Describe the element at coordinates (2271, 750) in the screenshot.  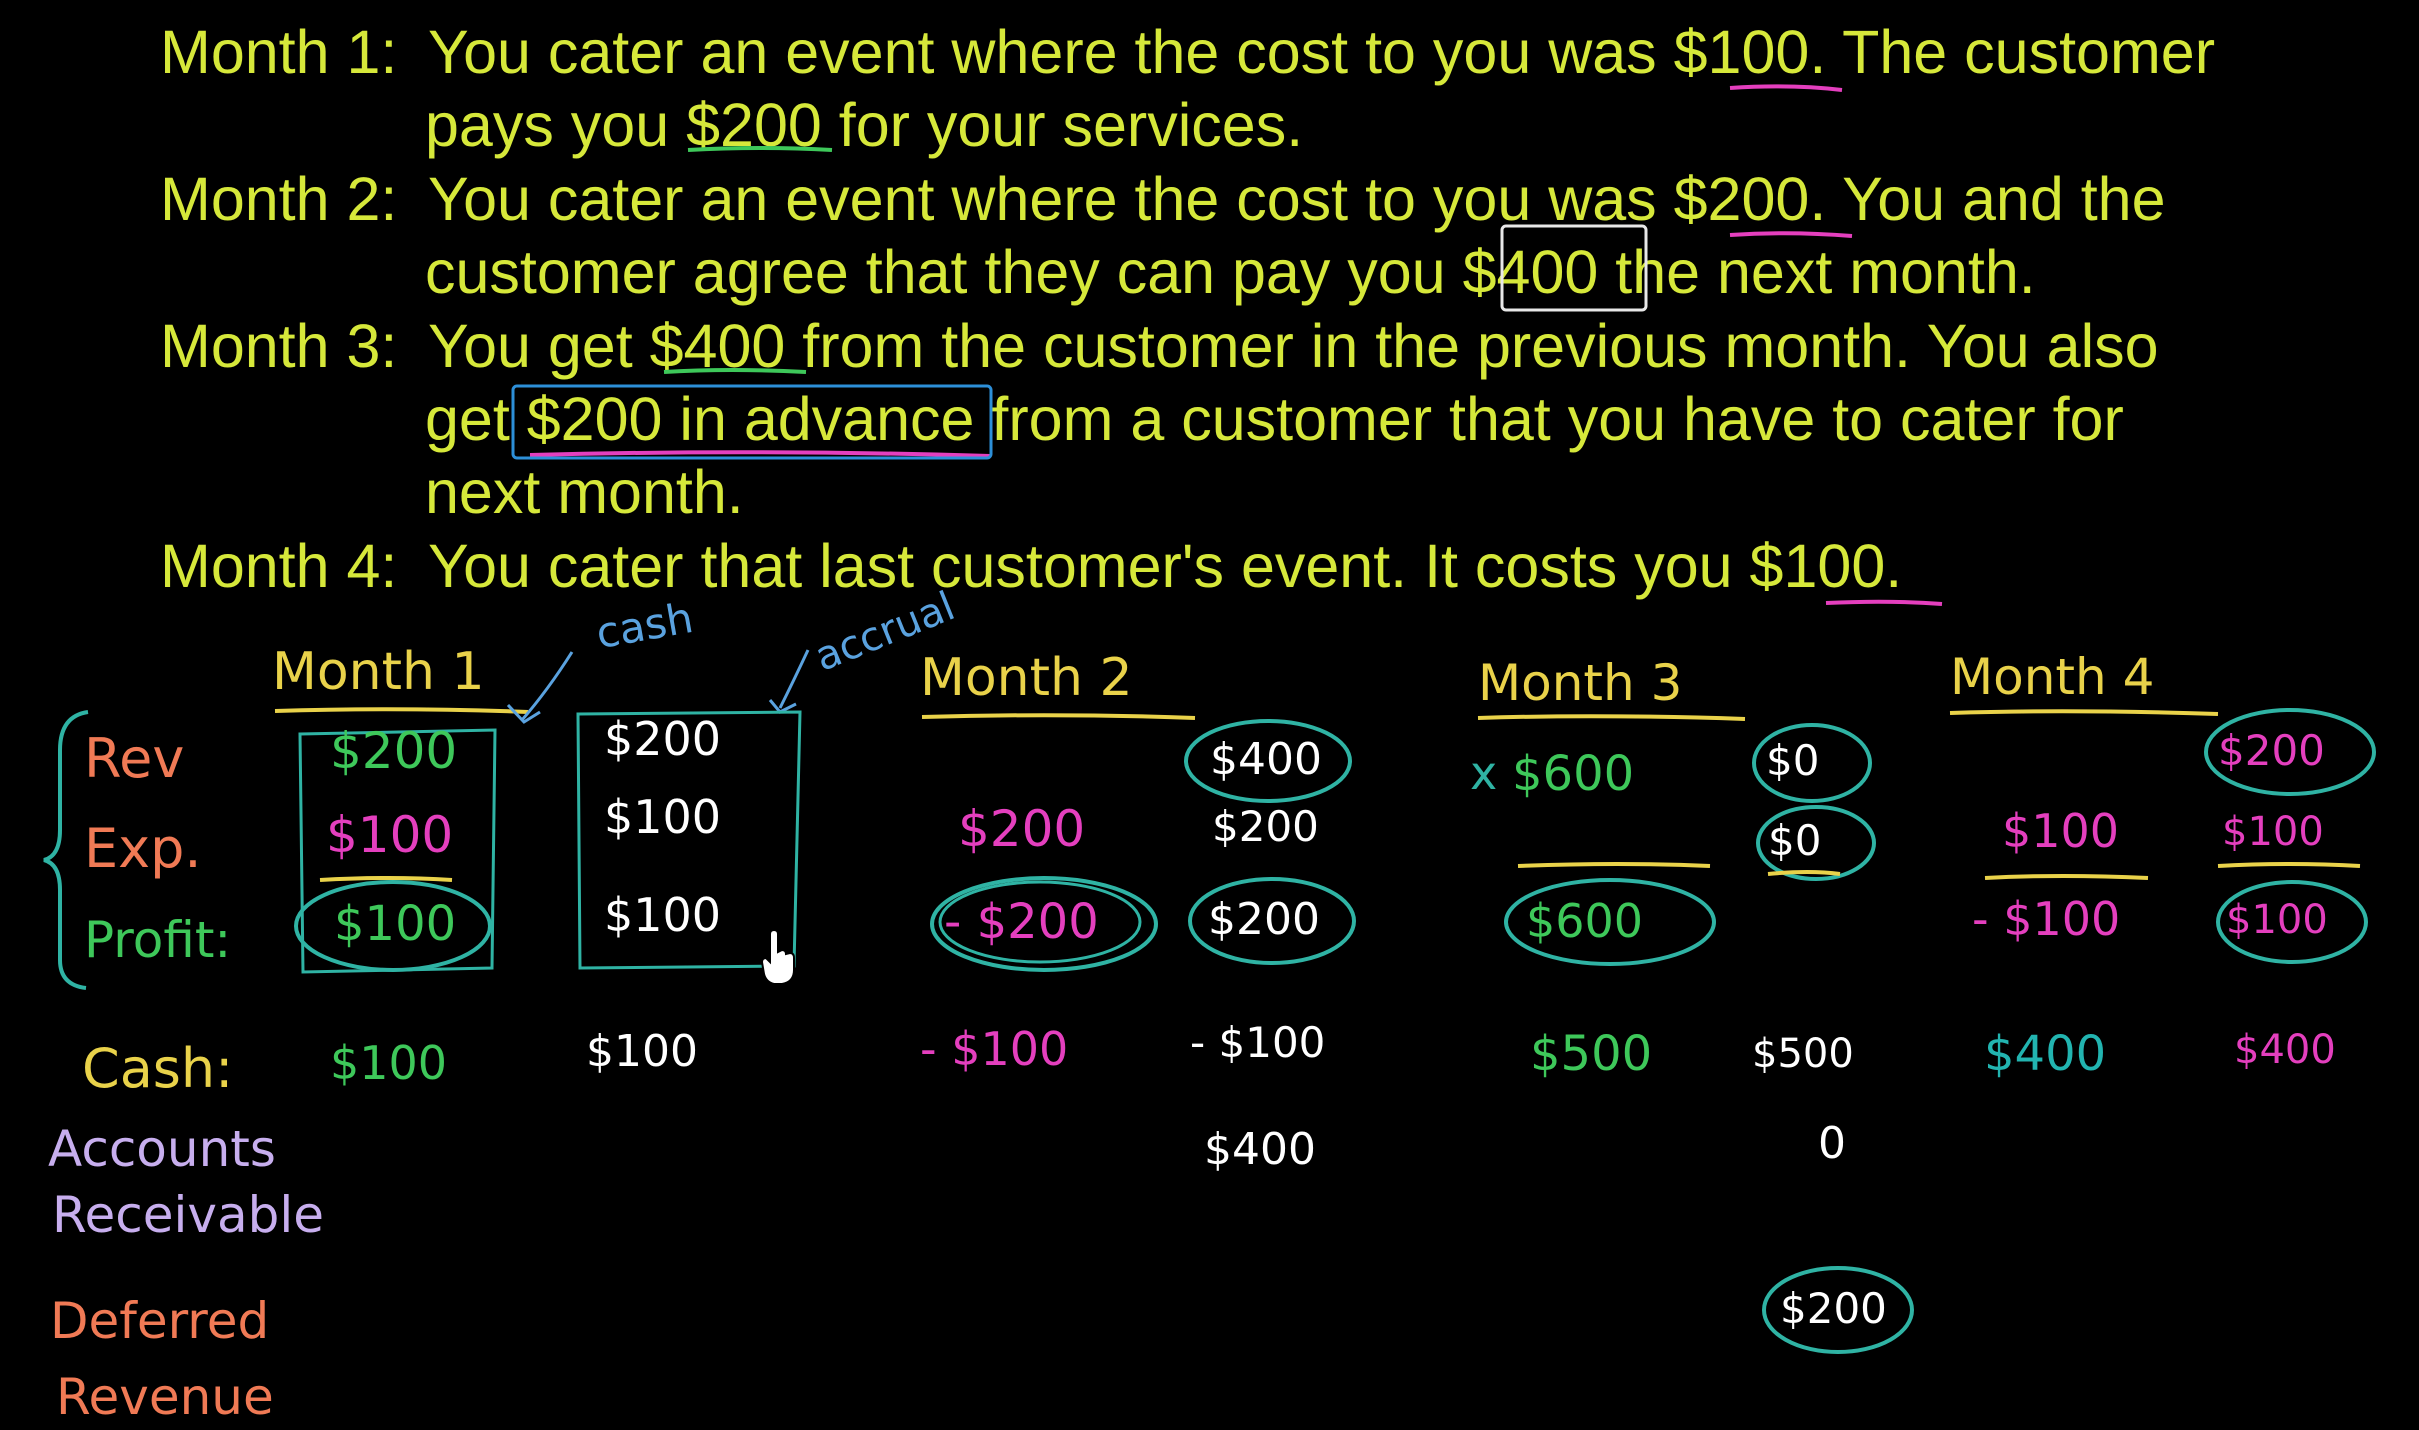
I see `m4-accrual-rev: $200` at that location.